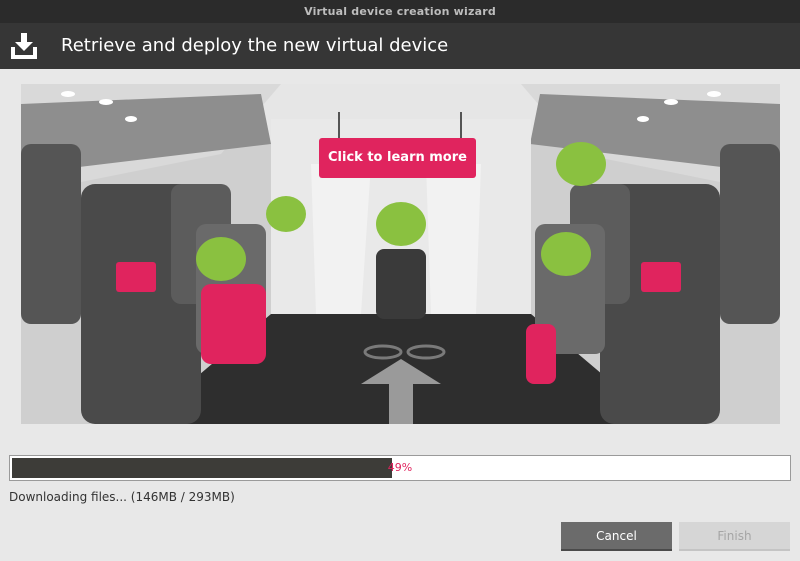  I want to click on window-title: Virtual device creation wizard, so click(400, 11).